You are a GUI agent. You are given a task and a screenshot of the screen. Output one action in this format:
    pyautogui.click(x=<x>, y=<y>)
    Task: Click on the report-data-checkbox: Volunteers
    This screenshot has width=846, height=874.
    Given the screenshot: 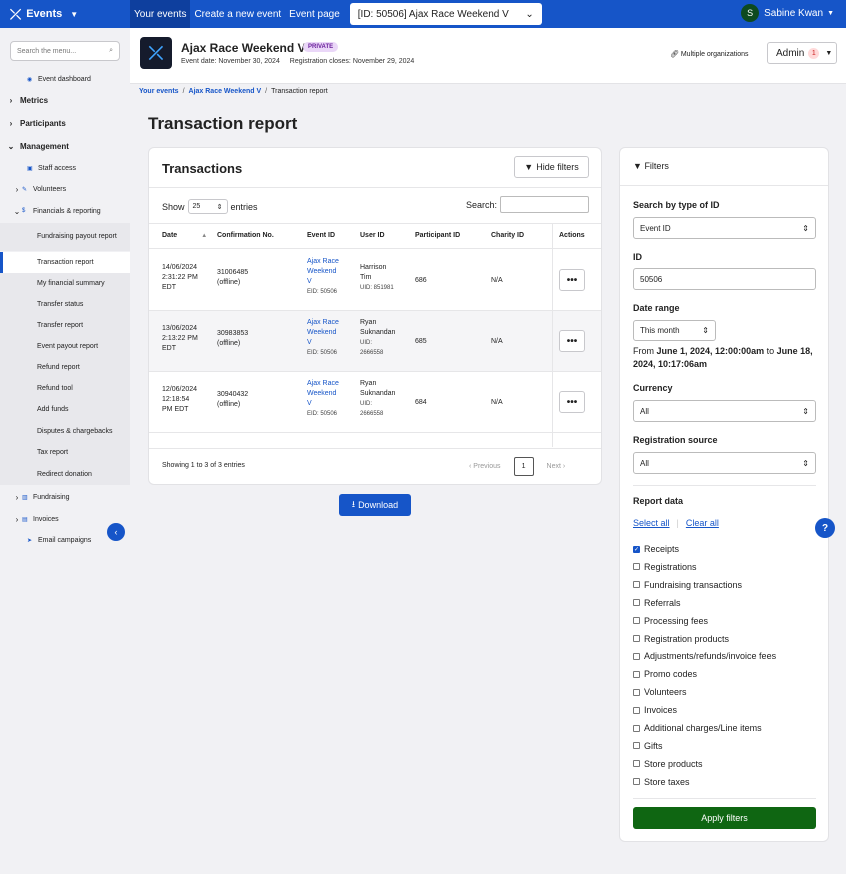 What is the action you would take?
    pyautogui.click(x=660, y=692)
    